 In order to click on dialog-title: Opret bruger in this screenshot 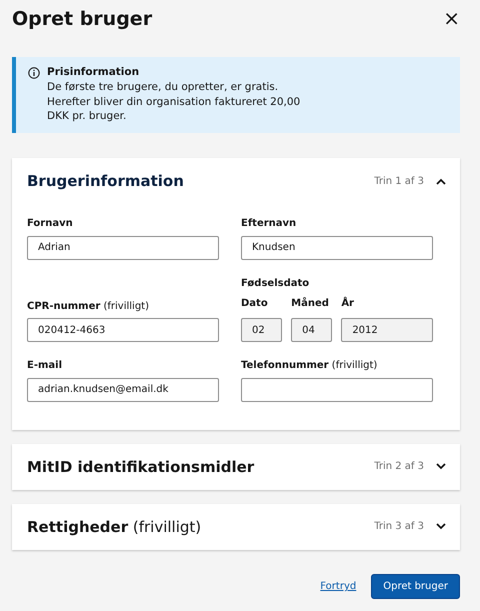, I will do `click(82, 19)`.